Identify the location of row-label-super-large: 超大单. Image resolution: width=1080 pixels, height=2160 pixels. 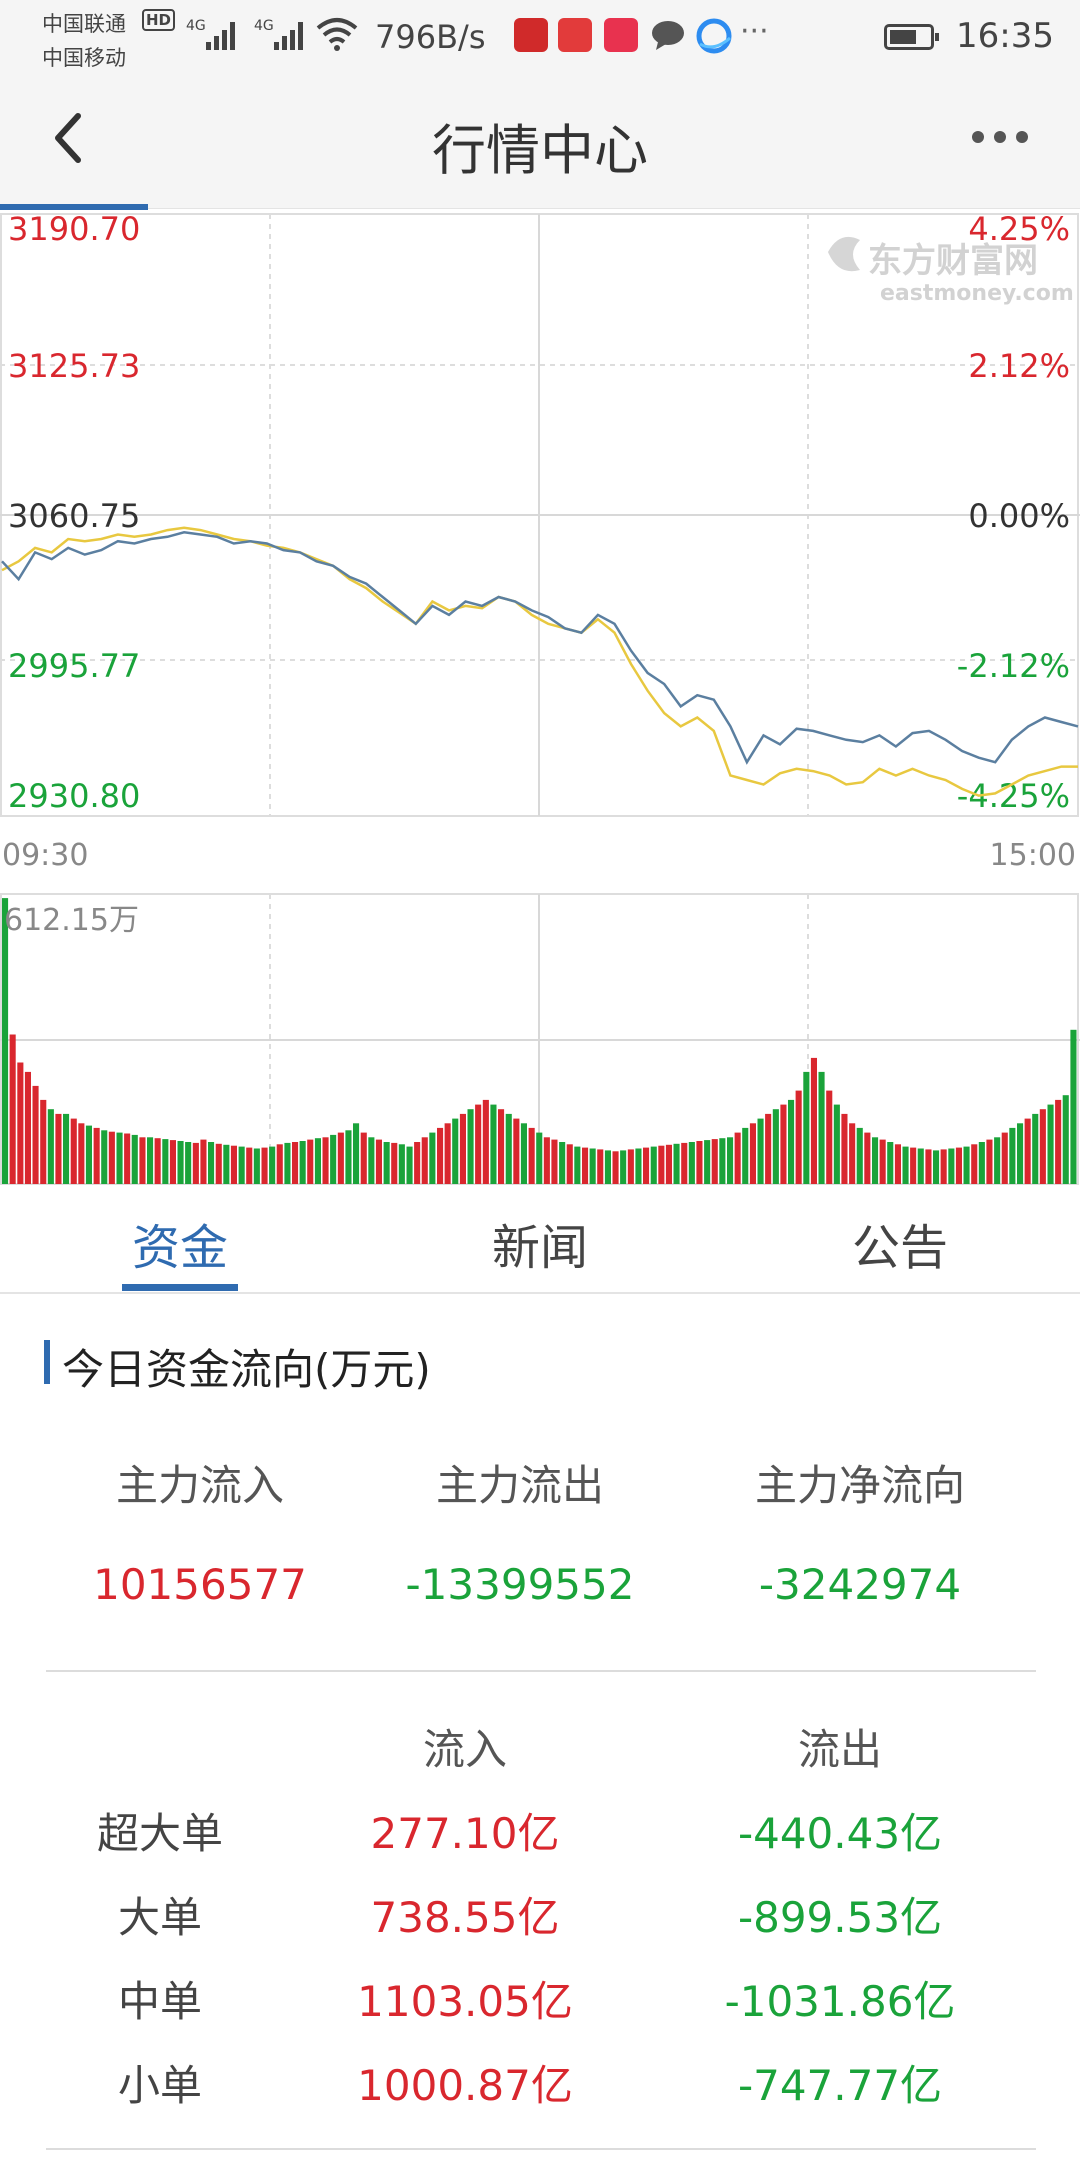
(159, 1833).